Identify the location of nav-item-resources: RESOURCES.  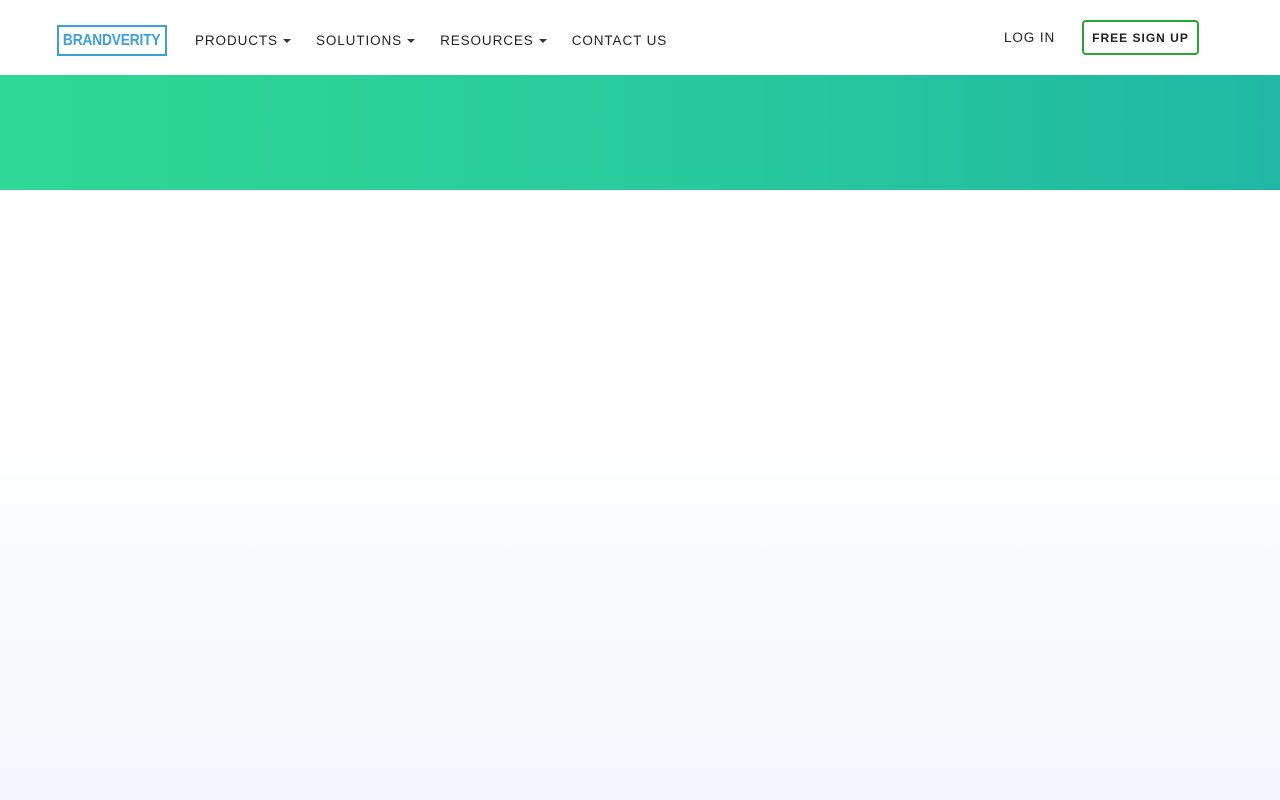
(493, 40).